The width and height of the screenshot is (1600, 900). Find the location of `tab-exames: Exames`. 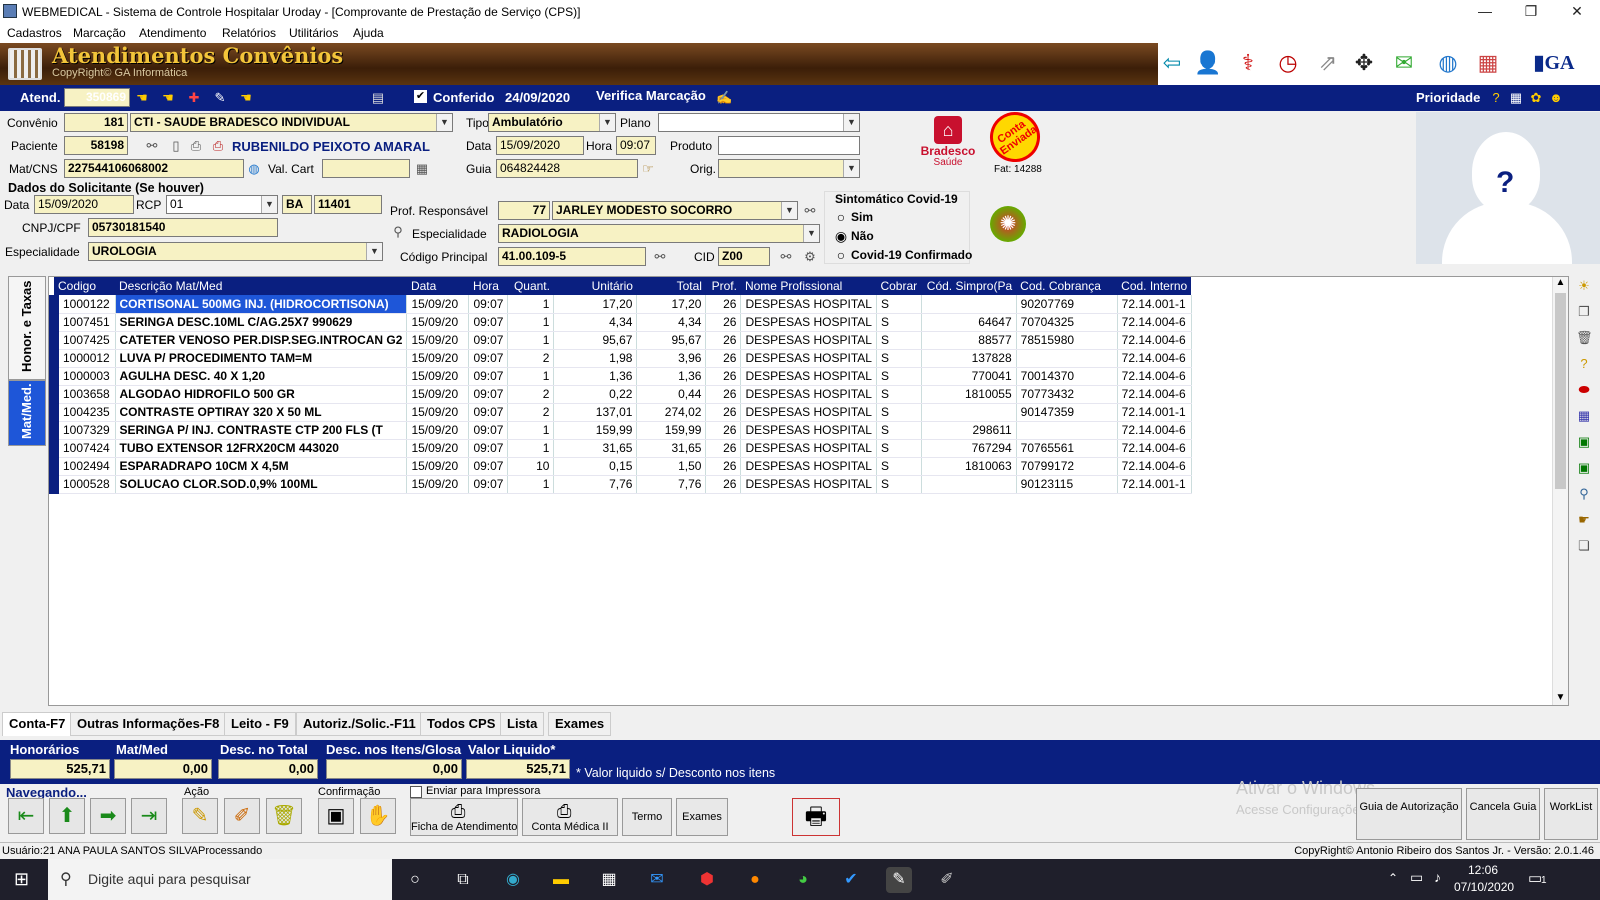

tab-exames: Exames is located at coordinates (580, 724).